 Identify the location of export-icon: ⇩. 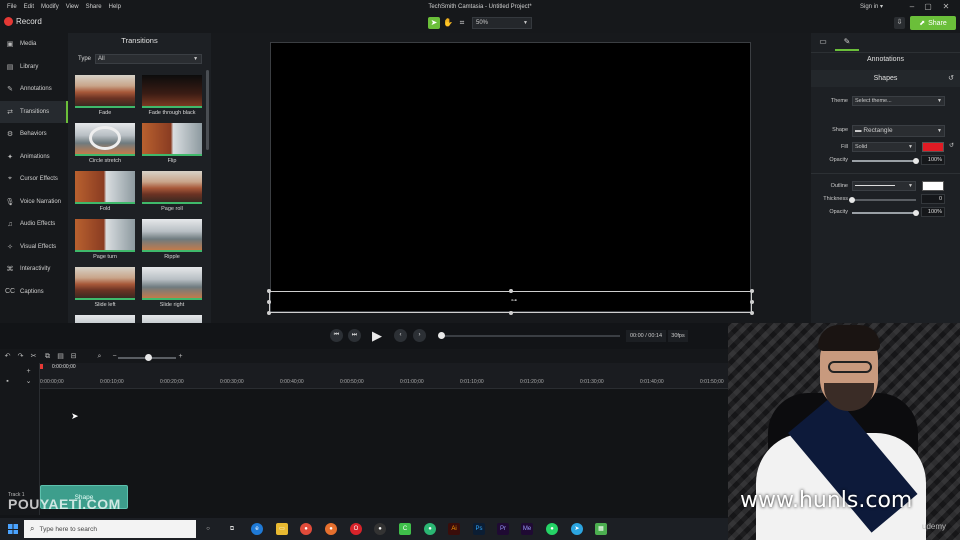
(899, 23).